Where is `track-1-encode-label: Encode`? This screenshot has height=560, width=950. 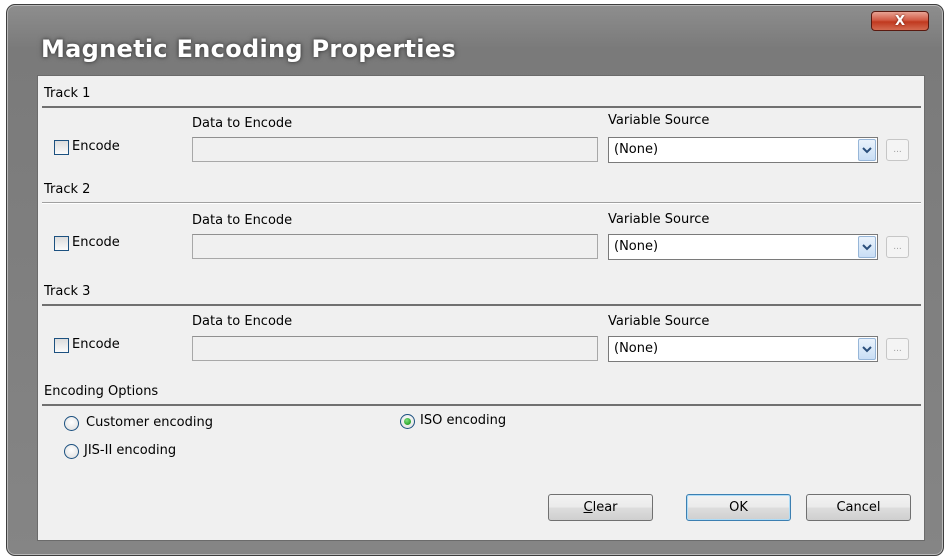
track-1-encode-label: Encode is located at coordinates (96, 146).